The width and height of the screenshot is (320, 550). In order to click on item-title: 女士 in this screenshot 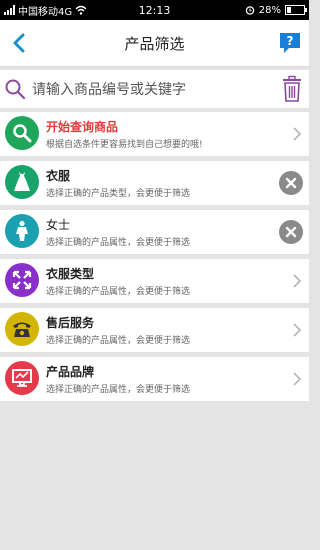, I will do `click(58, 225)`.